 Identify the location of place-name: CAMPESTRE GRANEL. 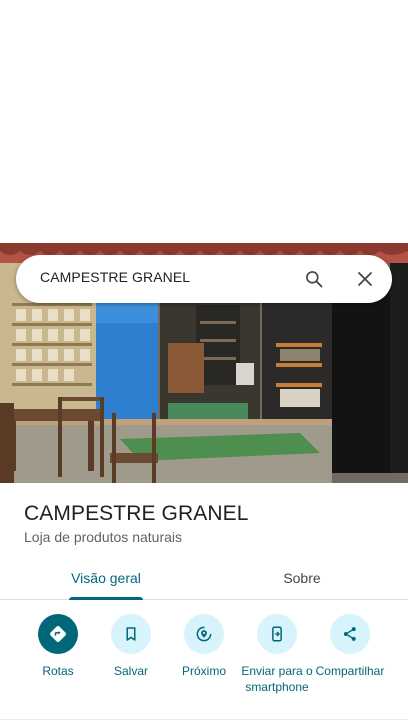
(136, 513).